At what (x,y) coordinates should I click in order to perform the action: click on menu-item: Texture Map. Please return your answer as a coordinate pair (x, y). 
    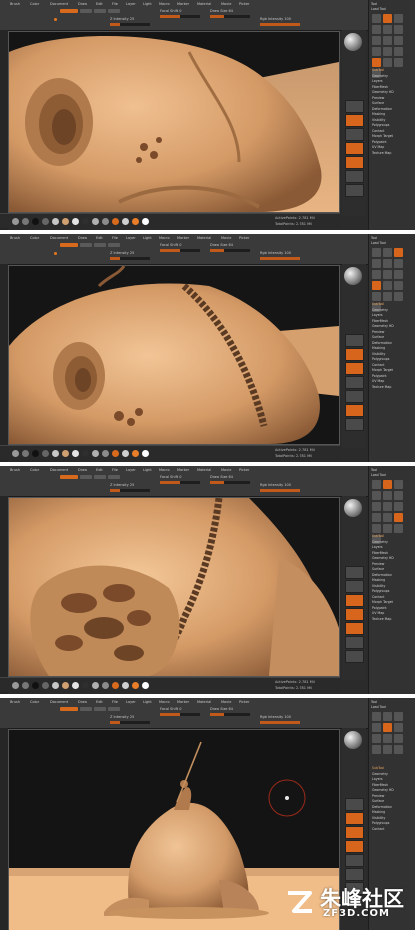
    Looking at the image, I should click on (392, 620).